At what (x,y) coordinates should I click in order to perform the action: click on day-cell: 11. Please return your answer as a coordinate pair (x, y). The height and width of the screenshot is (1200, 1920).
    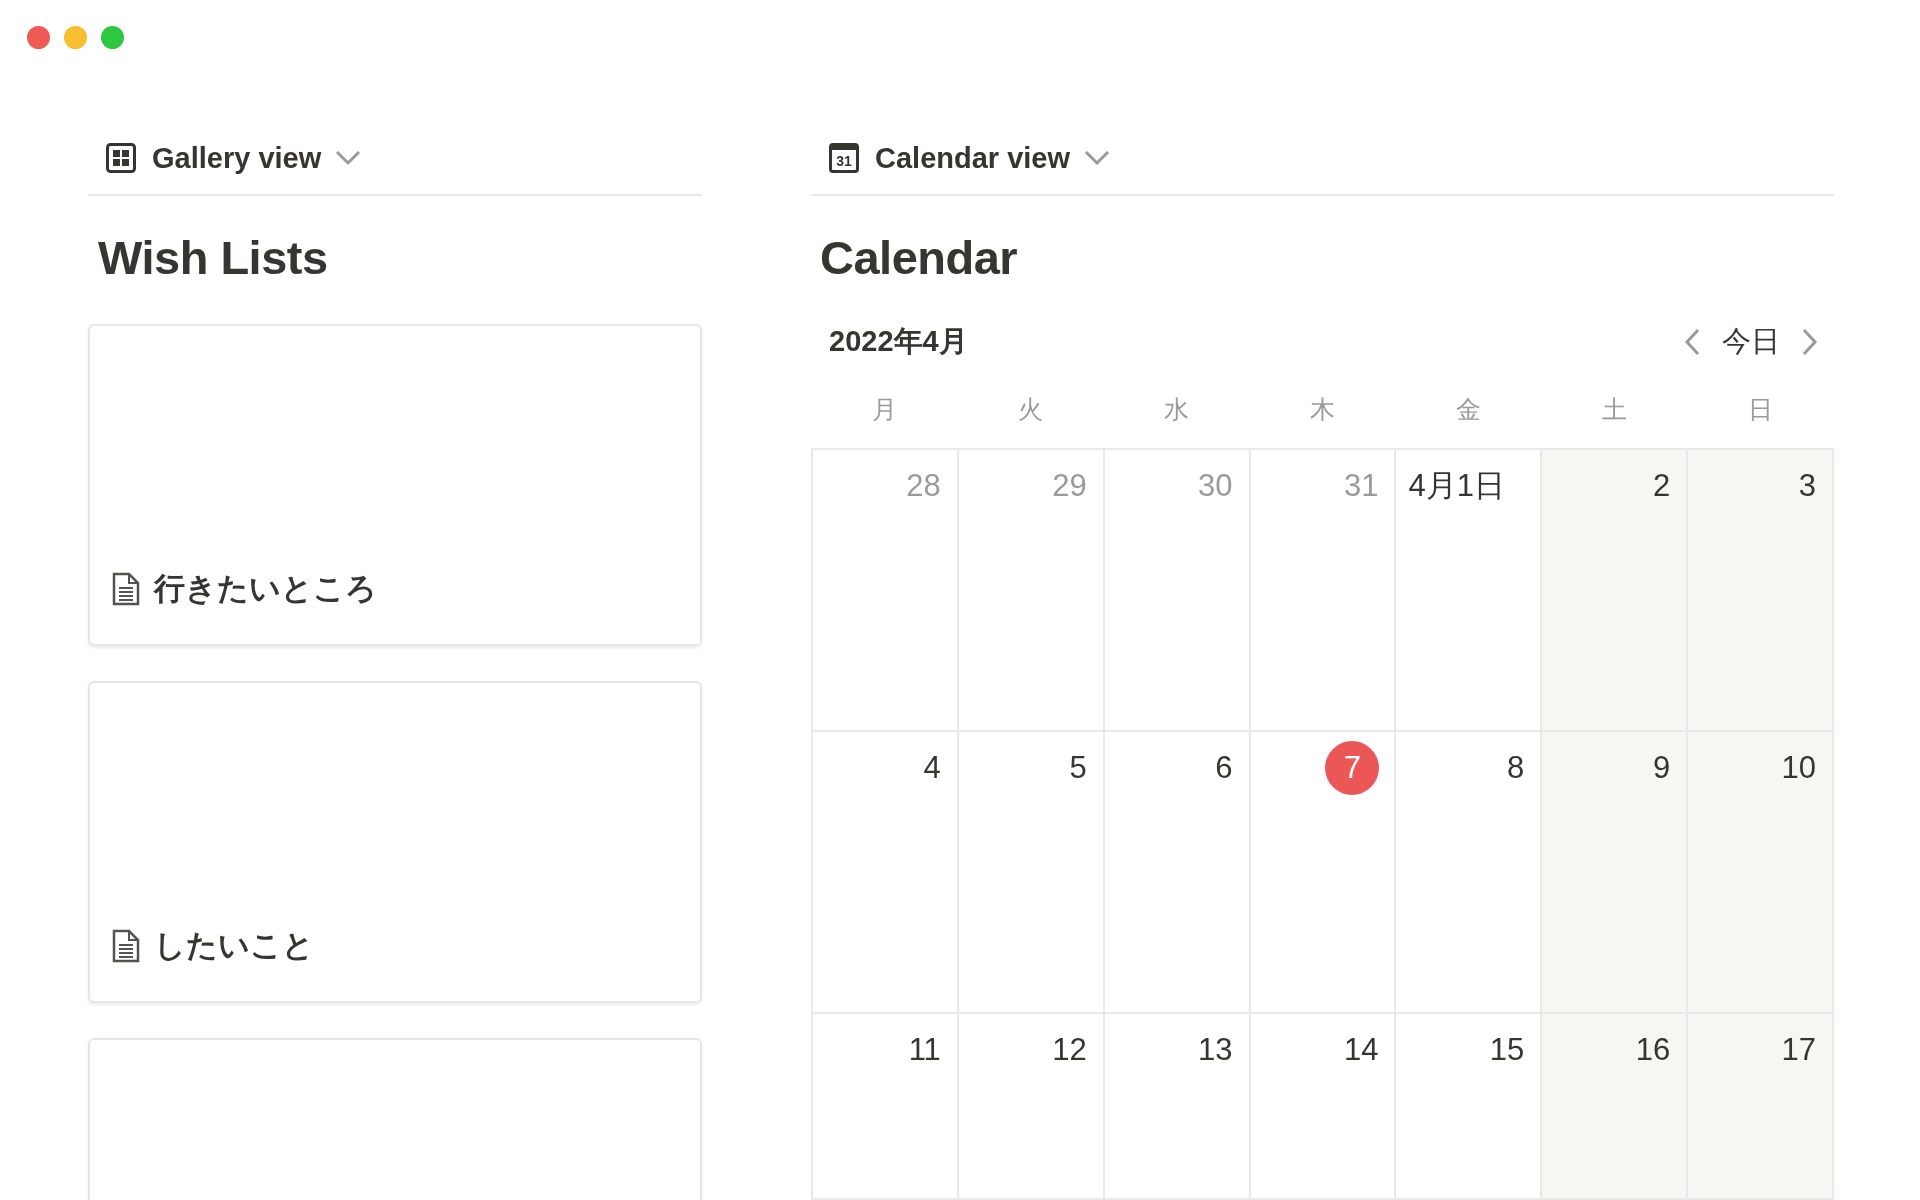
    Looking at the image, I should click on (886, 1107).